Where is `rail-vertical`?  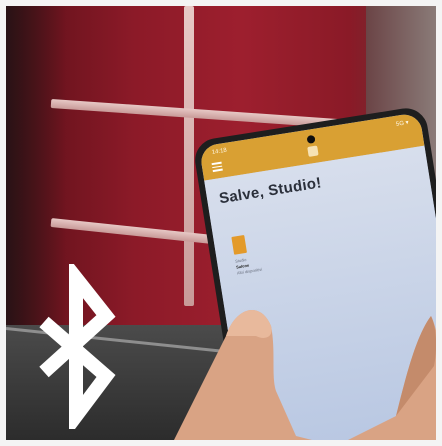
rail-vertical is located at coordinates (189, 156).